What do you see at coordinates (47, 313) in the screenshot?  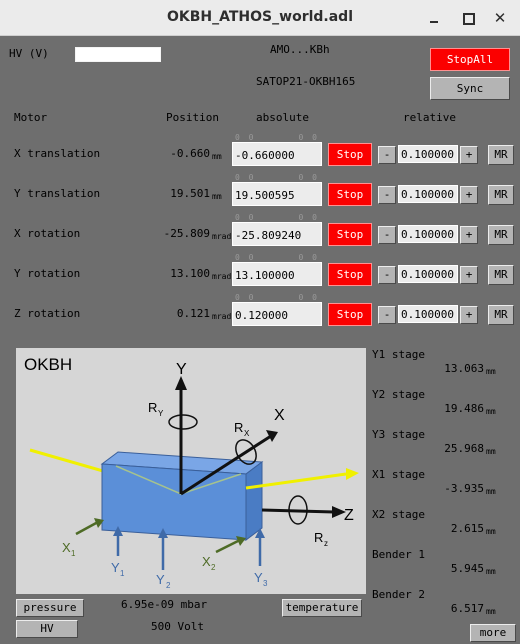 I see `motor-name: Z rotation` at bounding box center [47, 313].